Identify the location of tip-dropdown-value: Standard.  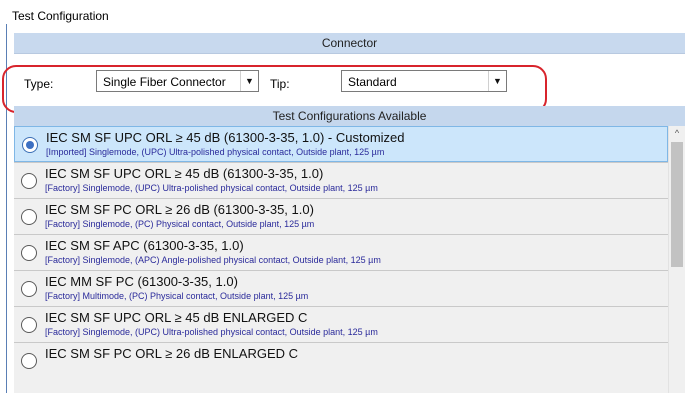
(372, 82).